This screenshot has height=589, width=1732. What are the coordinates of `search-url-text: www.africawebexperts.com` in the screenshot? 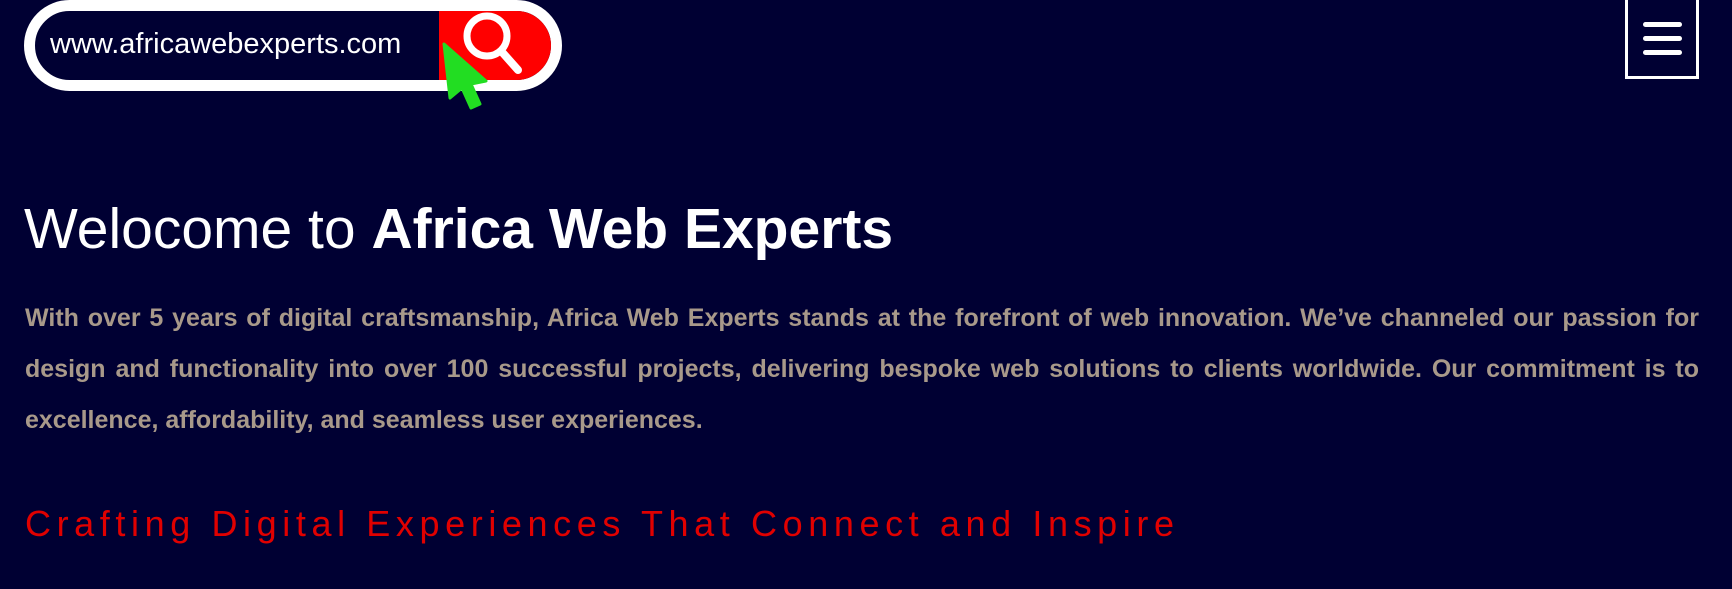 It's located at (225, 44).